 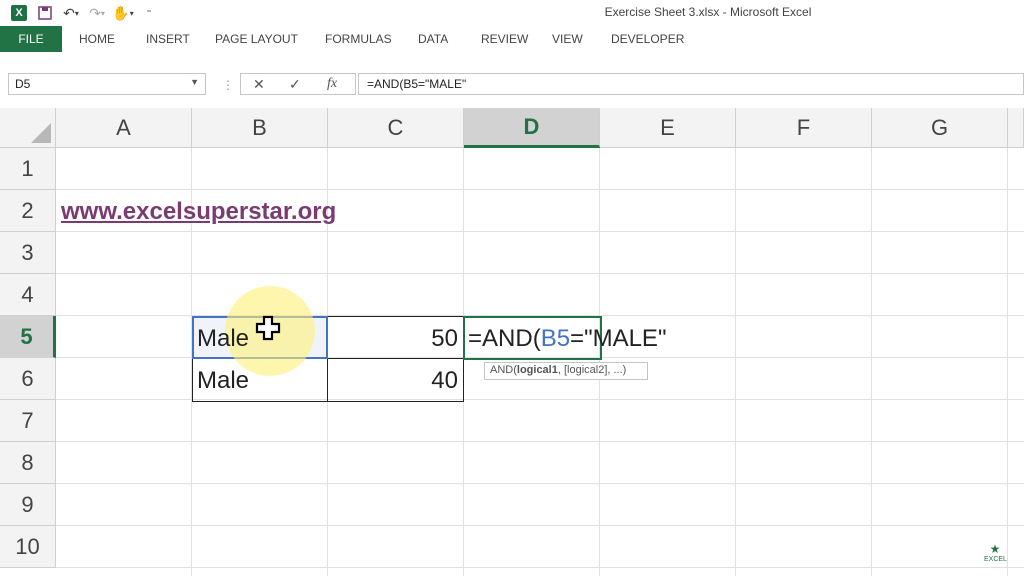 What do you see at coordinates (260, 128) in the screenshot?
I see `column-header-b: B` at bounding box center [260, 128].